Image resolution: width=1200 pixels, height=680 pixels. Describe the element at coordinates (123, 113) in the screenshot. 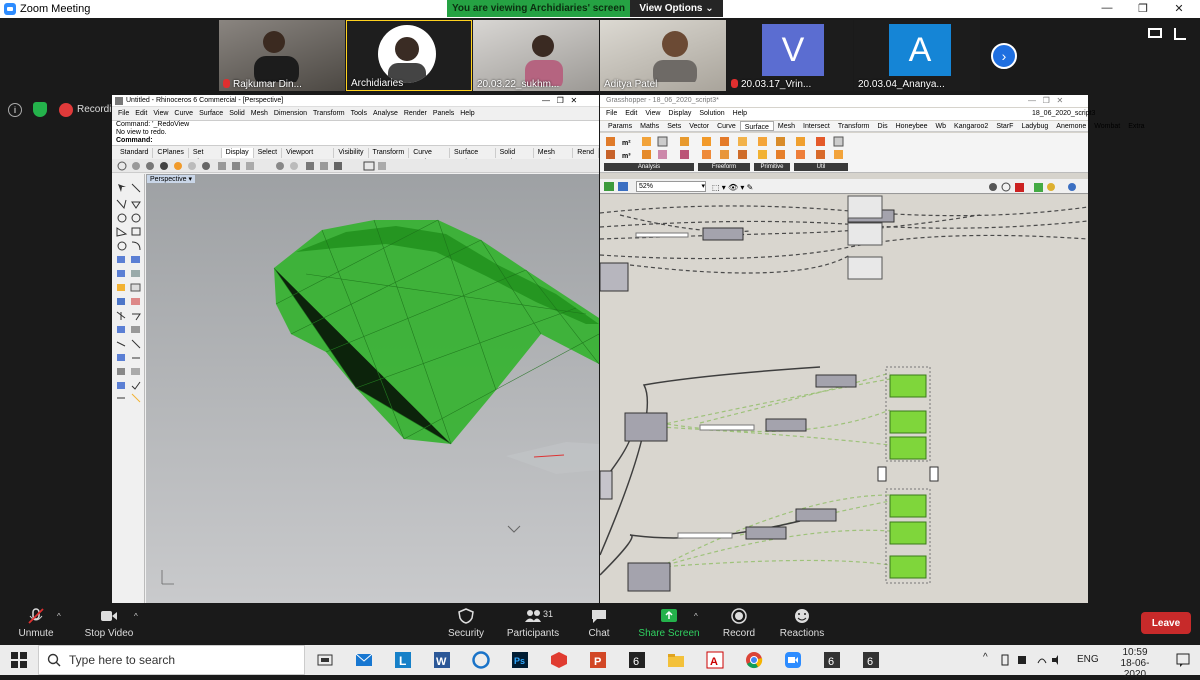

I see `menu-file: File` at that location.